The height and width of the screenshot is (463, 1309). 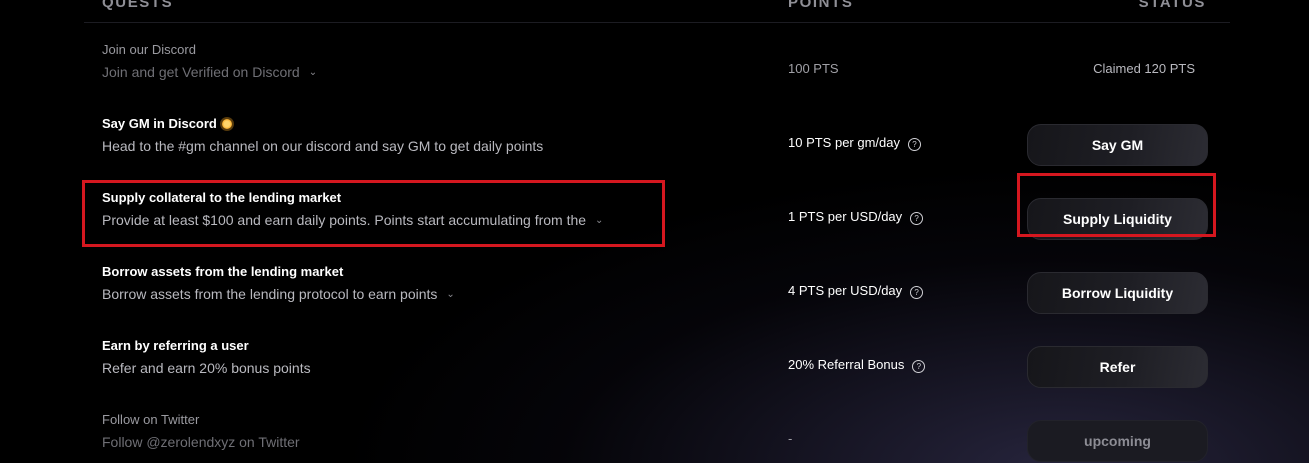 What do you see at coordinates (201, 72) in the screenshot?
I see `quest-description-text: Join and get Verified on Discord` at bounding box center [201, 72].